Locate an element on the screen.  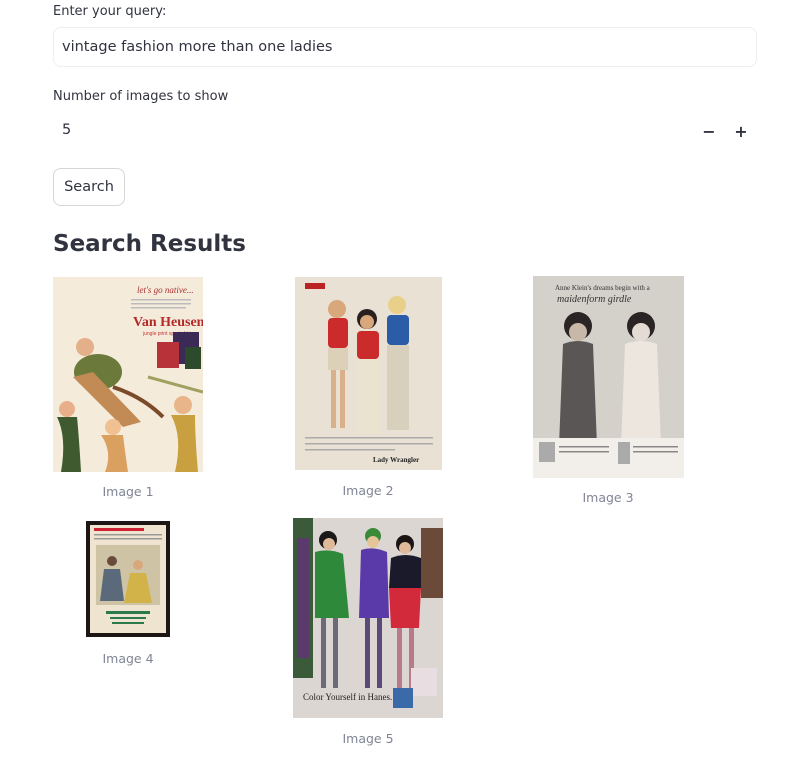
num-images-value: 5 is located at coordinates (66, 130).